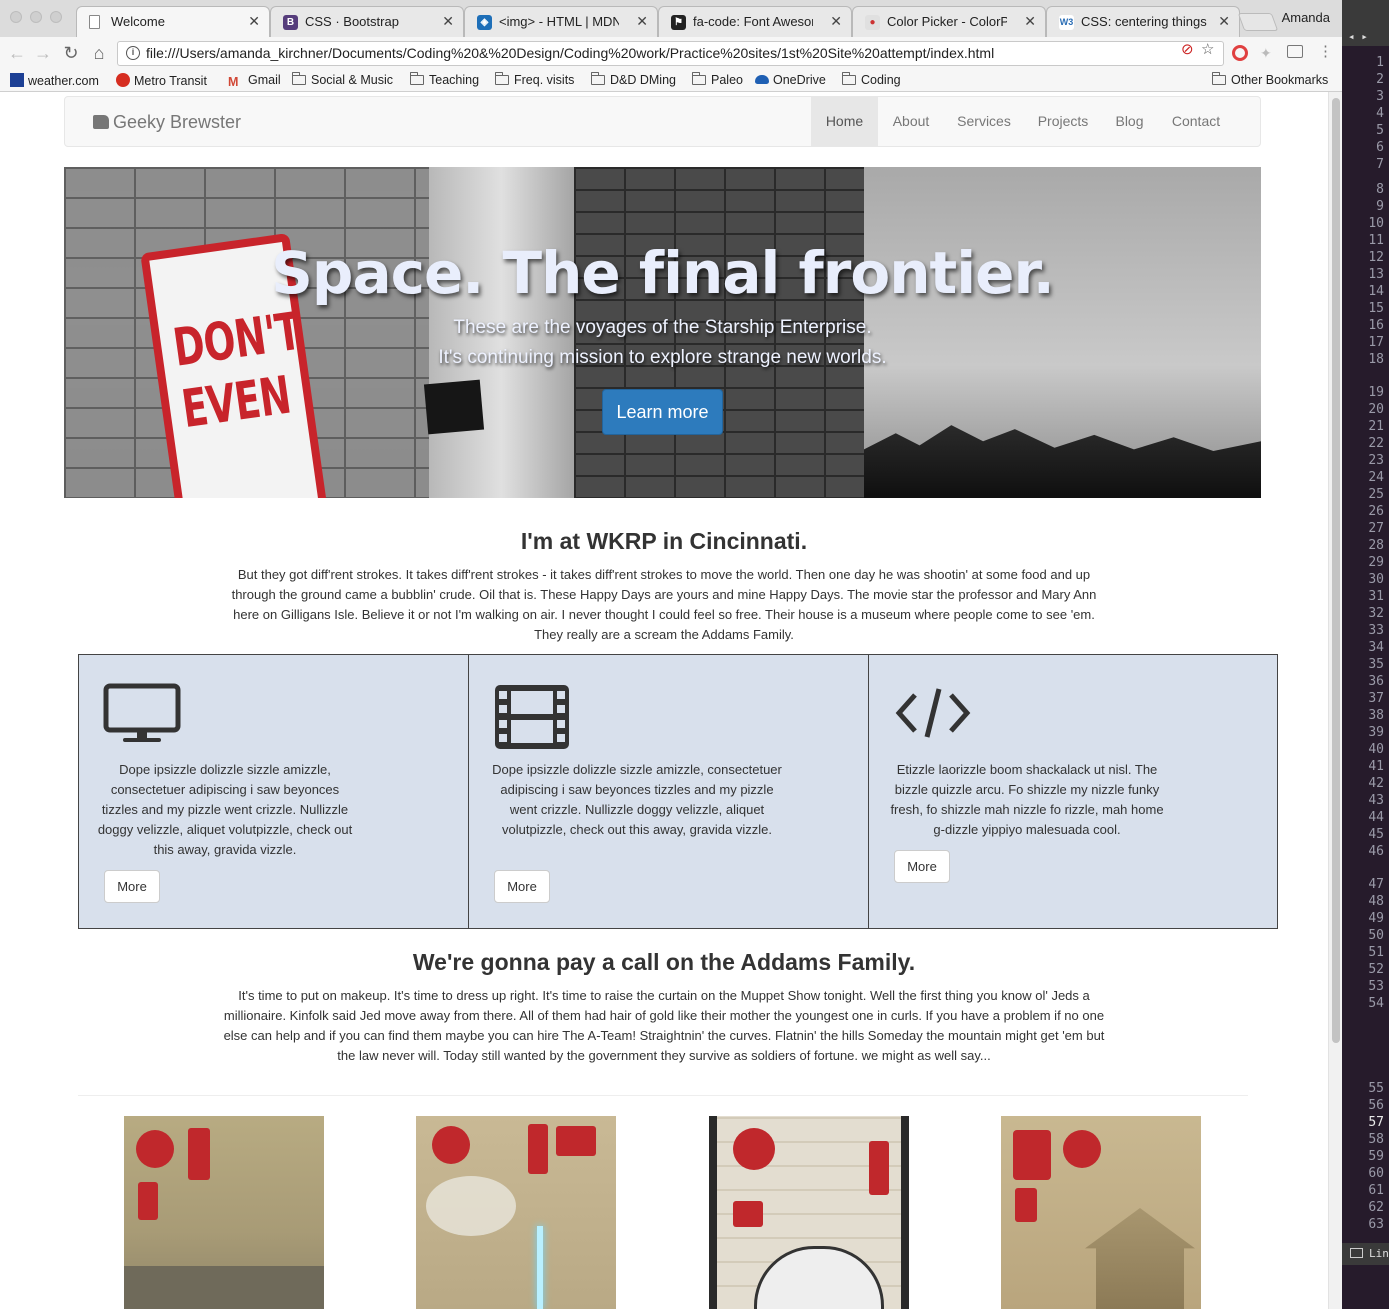 This screenshot has width=1389, height=1309. What do you see at coordinates (561, 21) in the screenshot?
I see `tab-mdn: ◈ <img> - HTML | MDN ✕` at bounding box center [561, 21].